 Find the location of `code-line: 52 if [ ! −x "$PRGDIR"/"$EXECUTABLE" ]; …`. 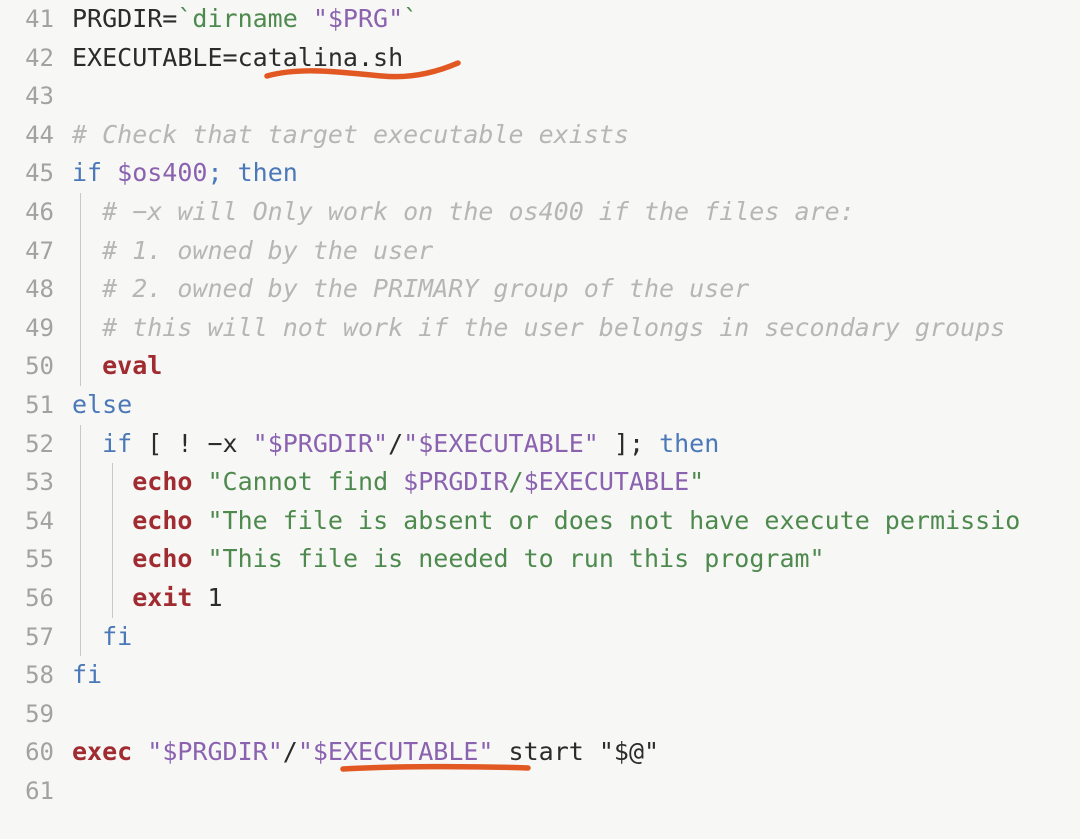

code-line: 52 if [ ! −x "$PRGDIR"/"$EXECUTABLE" ]; … is located at coordinates (540, 444).